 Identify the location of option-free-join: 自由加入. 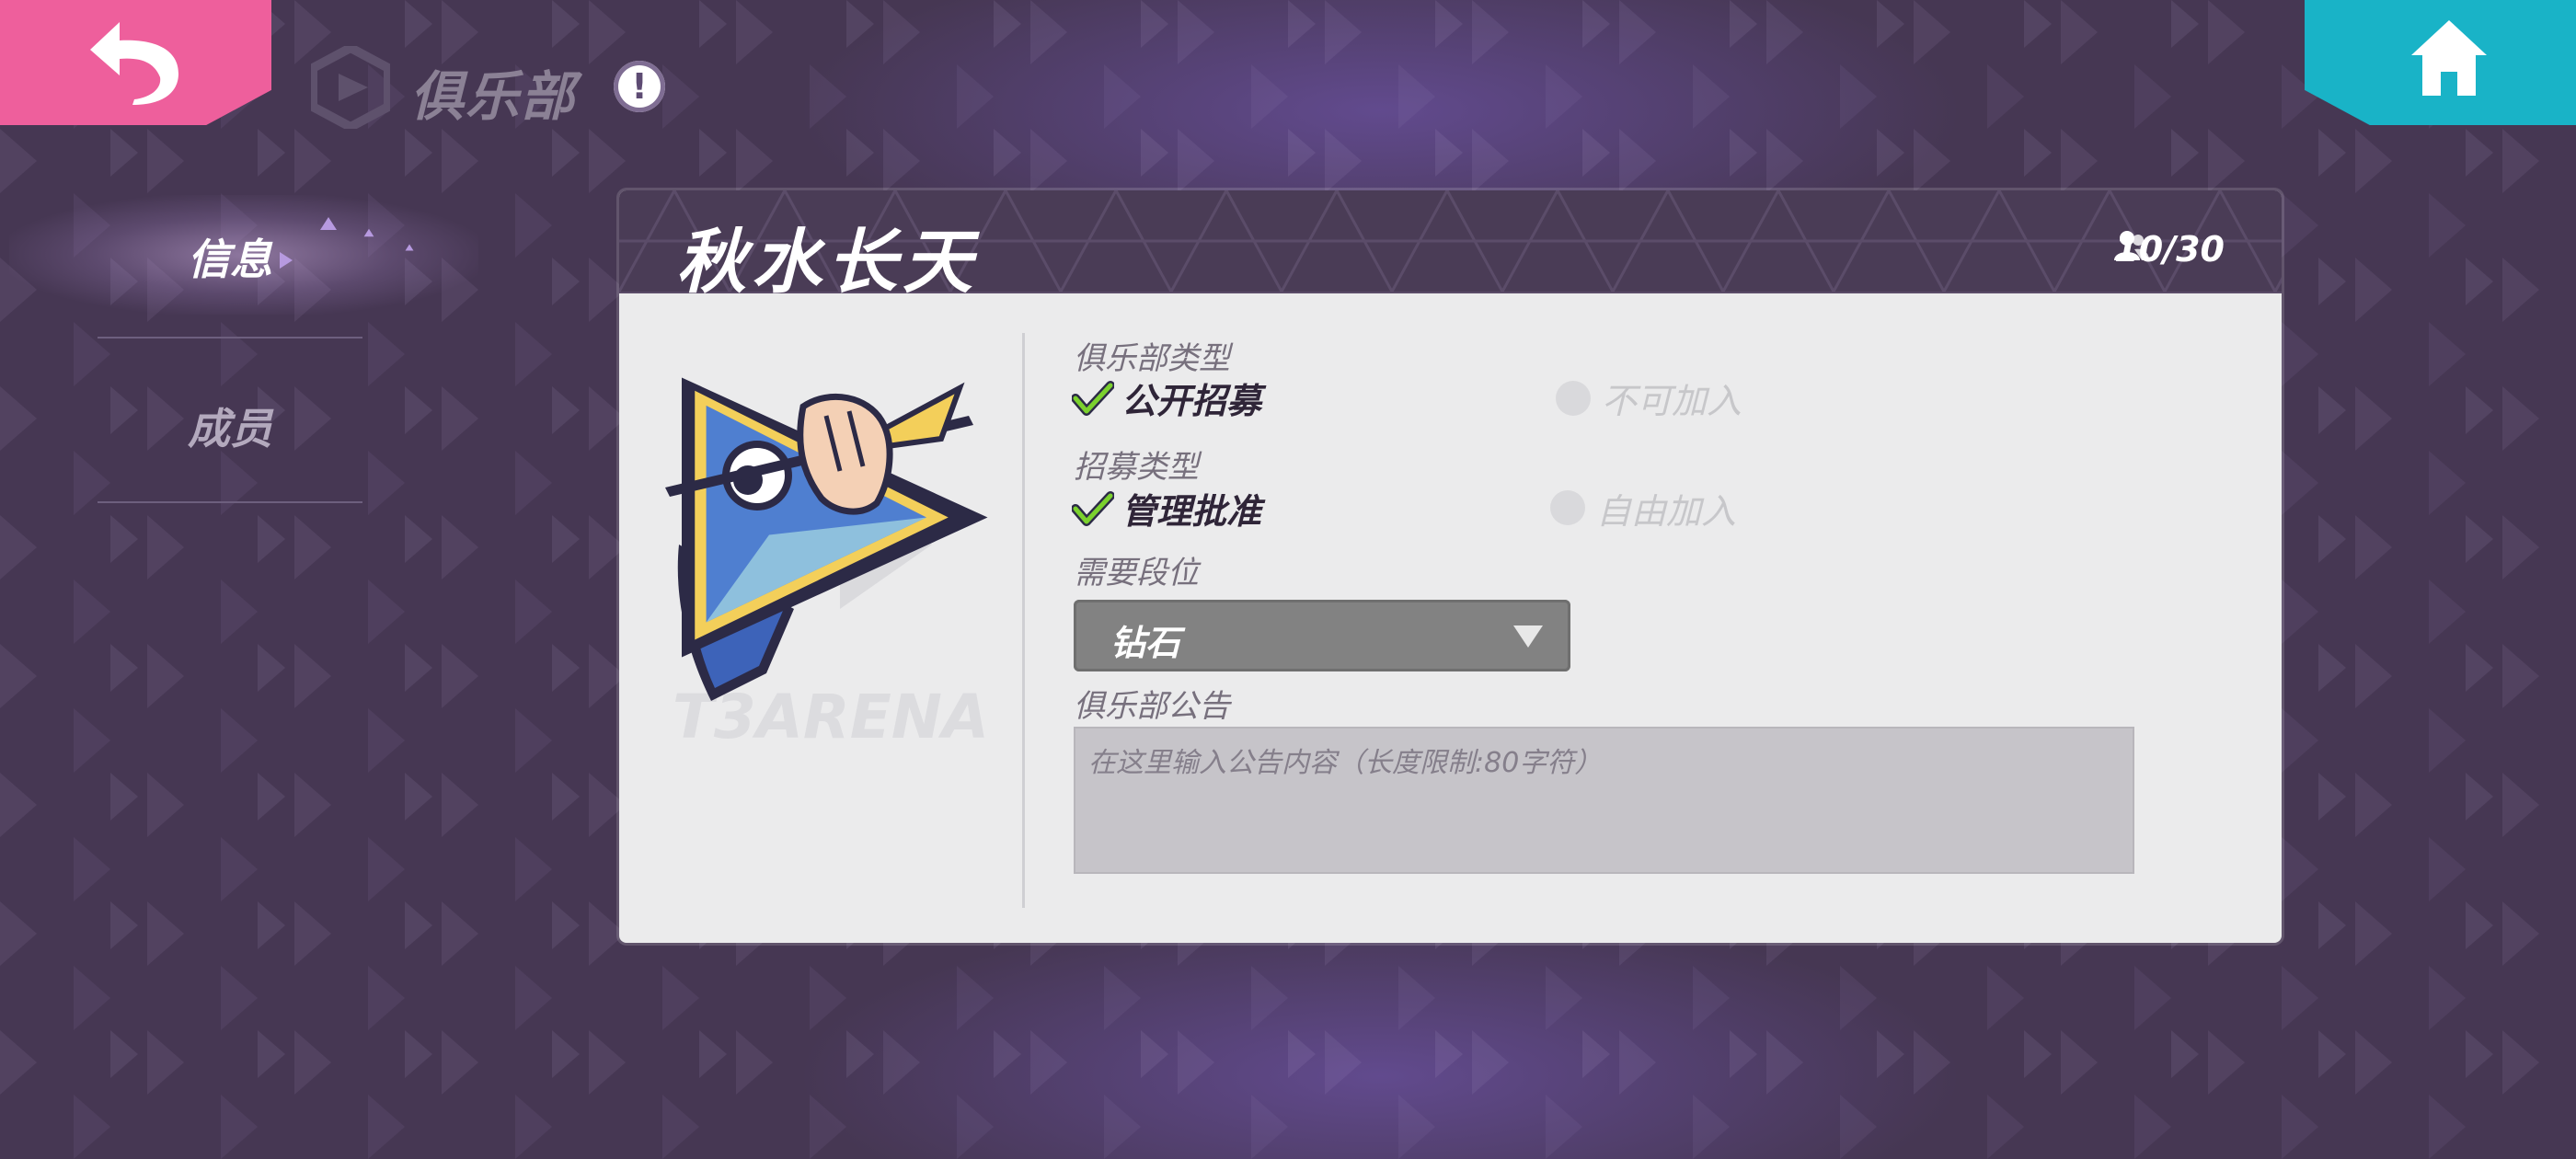
(1666, 508).